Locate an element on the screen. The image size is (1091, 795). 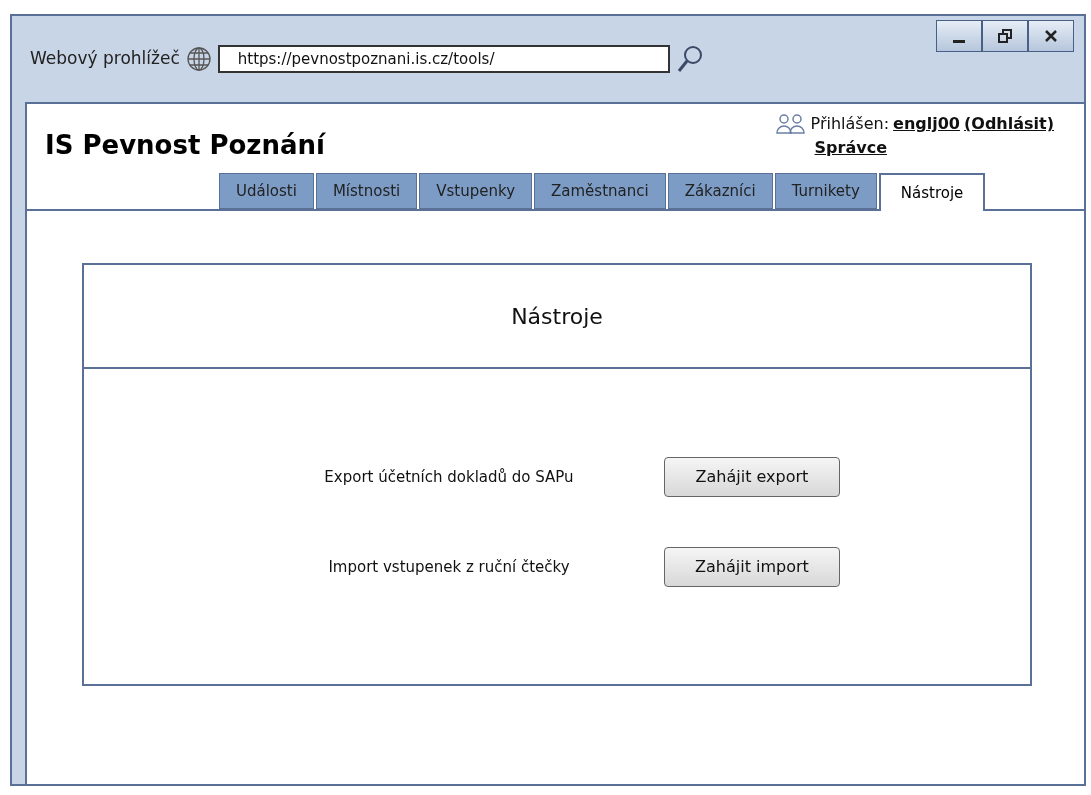
close-icon is located at coordinates (1051, 36).